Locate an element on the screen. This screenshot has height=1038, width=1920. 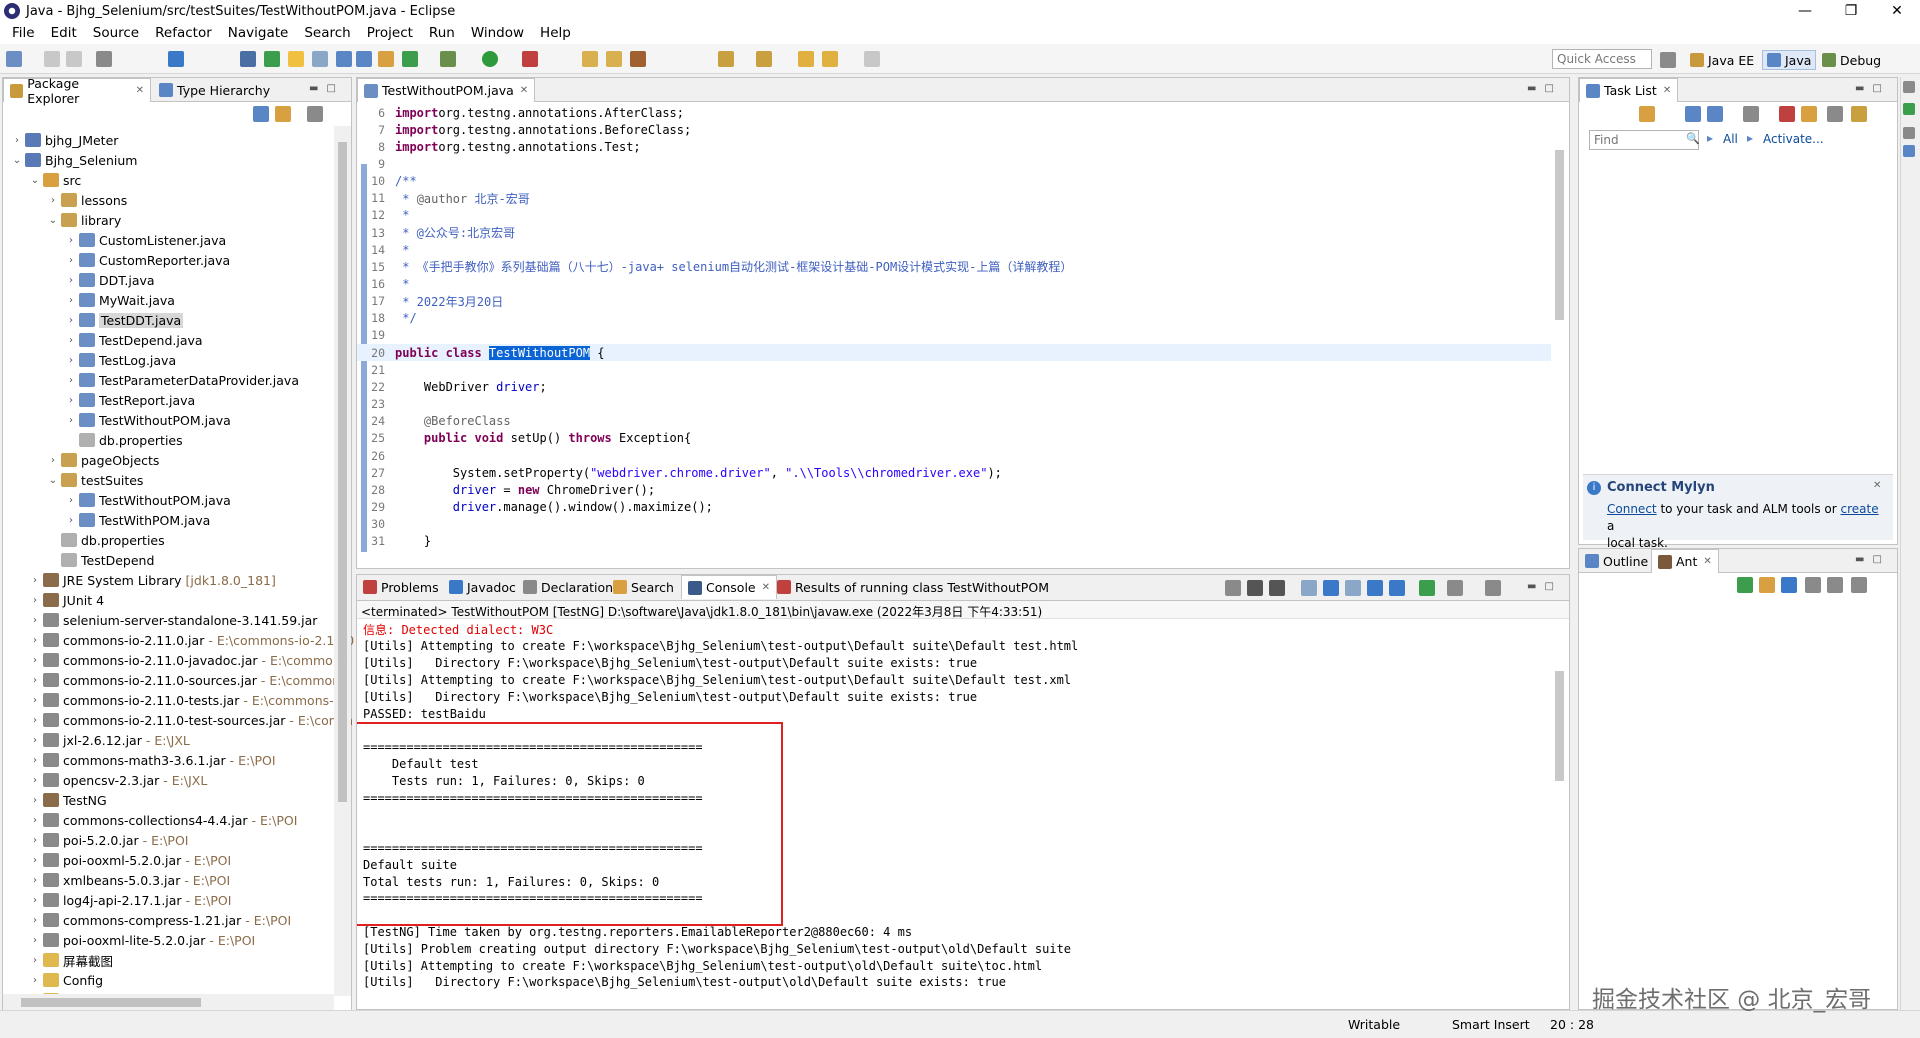
tab-type-hierarchy: Type Hierarchy is located at coordinates (214, 90).